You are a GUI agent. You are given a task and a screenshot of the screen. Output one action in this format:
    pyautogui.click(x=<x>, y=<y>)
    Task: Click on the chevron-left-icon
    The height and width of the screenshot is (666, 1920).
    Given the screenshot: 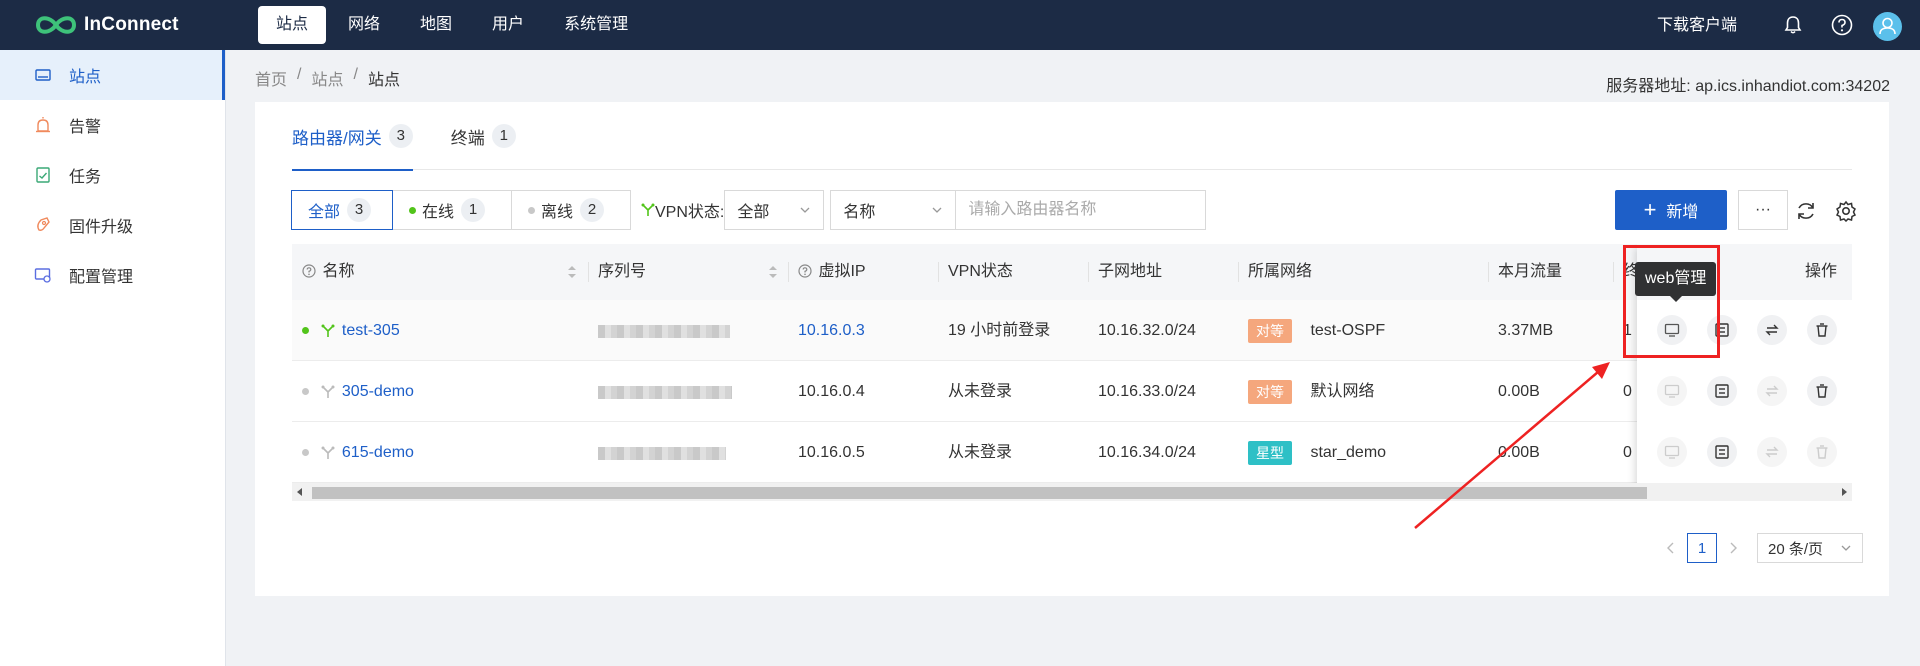 What is the action you would take?
    pyautogui.click(x=1670, y=548)
    